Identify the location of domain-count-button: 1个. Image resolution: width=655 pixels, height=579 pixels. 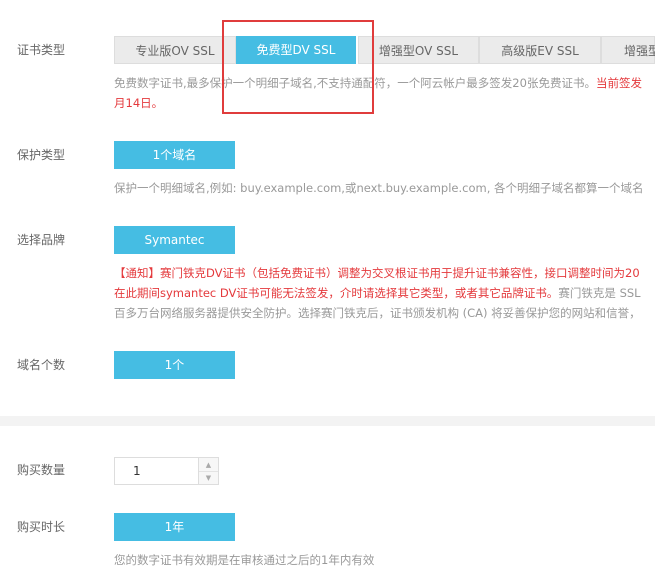
(174, 365).